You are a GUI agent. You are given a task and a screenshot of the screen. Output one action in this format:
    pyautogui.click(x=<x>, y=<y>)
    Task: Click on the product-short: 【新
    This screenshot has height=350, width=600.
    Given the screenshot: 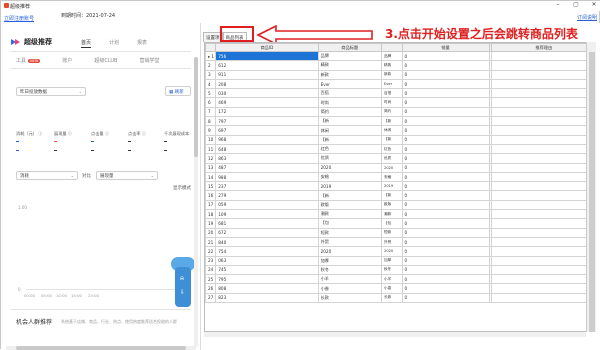 What is the action you would take?
    pyautogui.click(x=392, y=195)
    